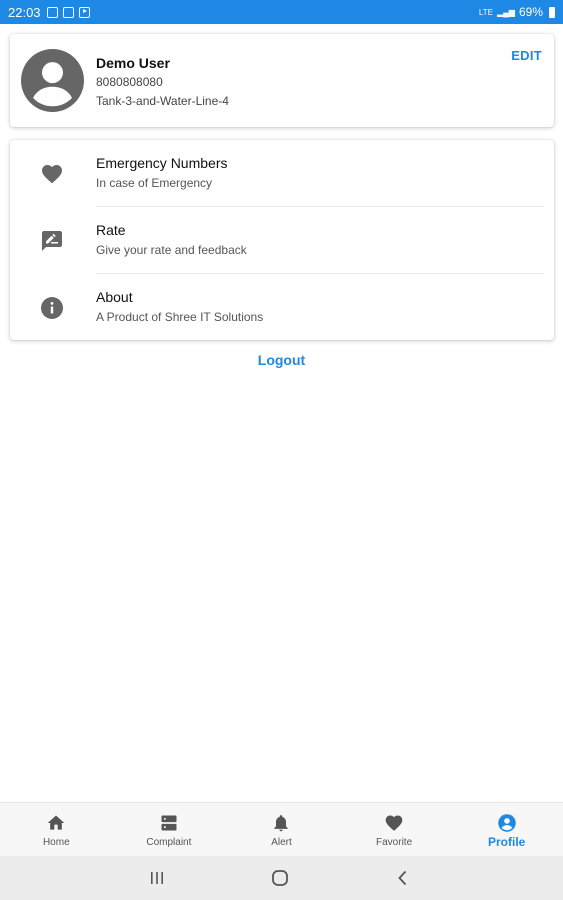  Describe the element at coordinates (169, 842) in the screenshot. I see `nav-label: Complaint` at that location.